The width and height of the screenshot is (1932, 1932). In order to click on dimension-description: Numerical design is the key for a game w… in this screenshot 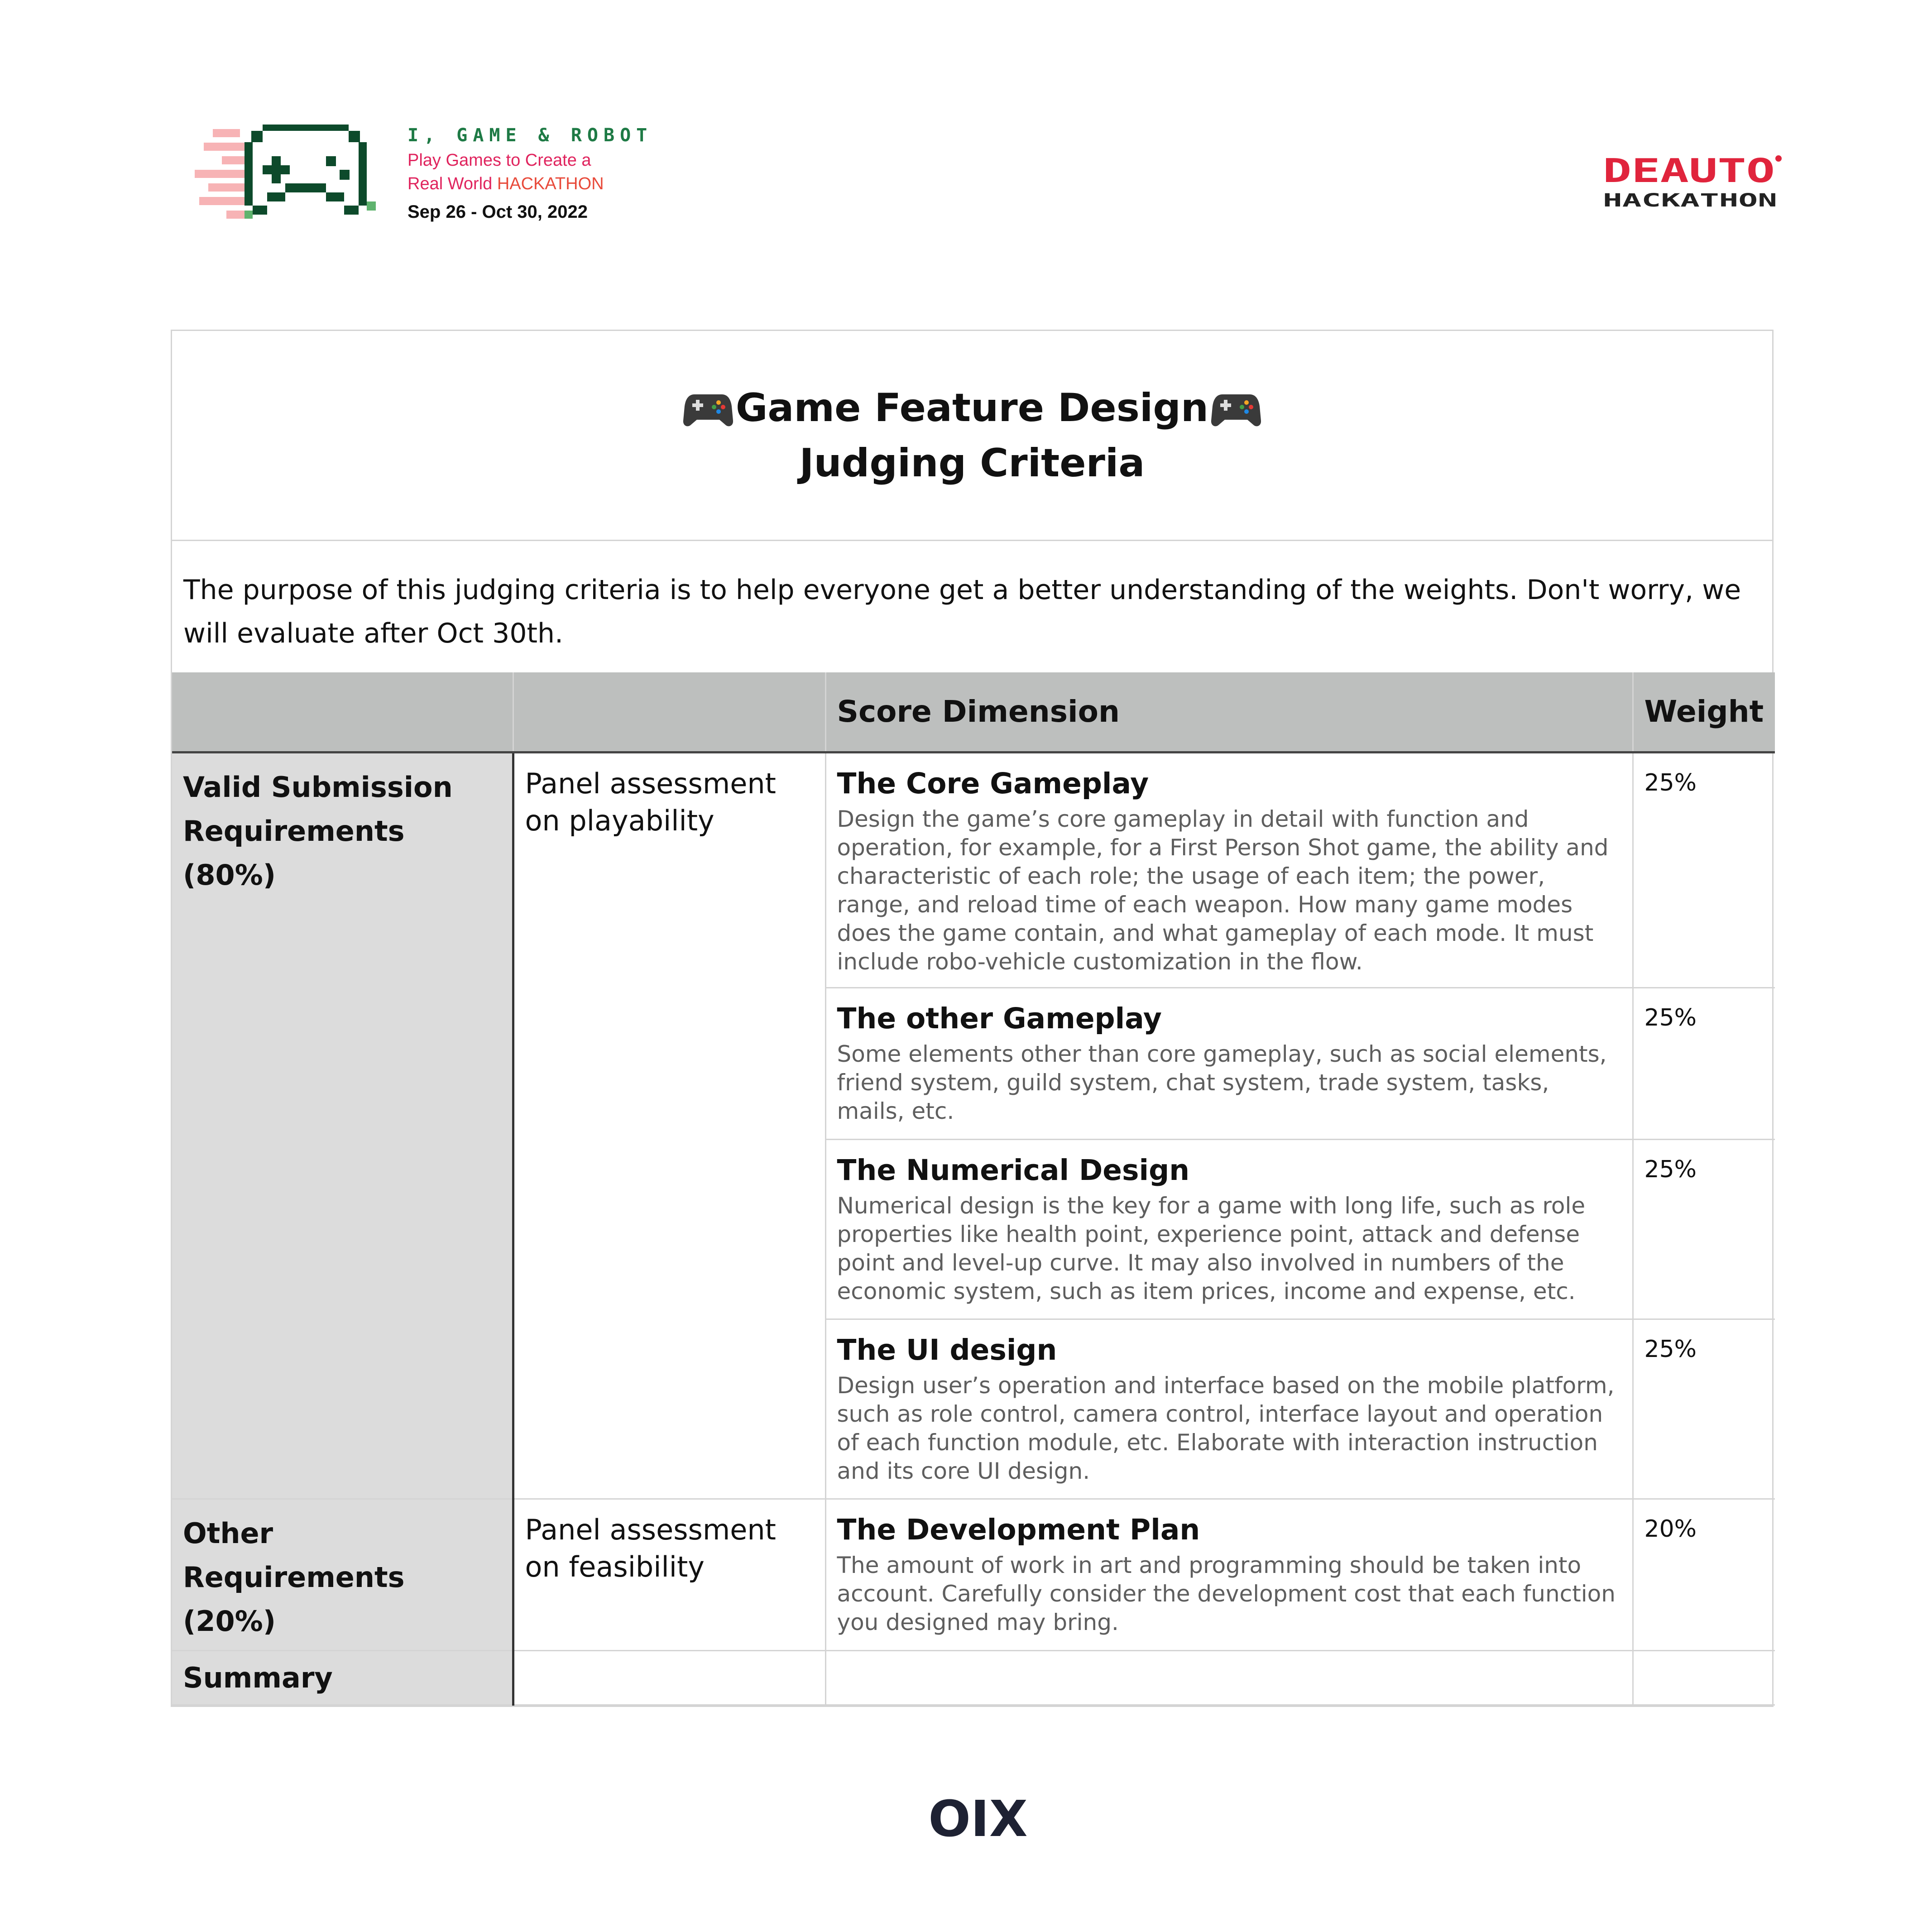, I will do `click(1211, 1248)`.